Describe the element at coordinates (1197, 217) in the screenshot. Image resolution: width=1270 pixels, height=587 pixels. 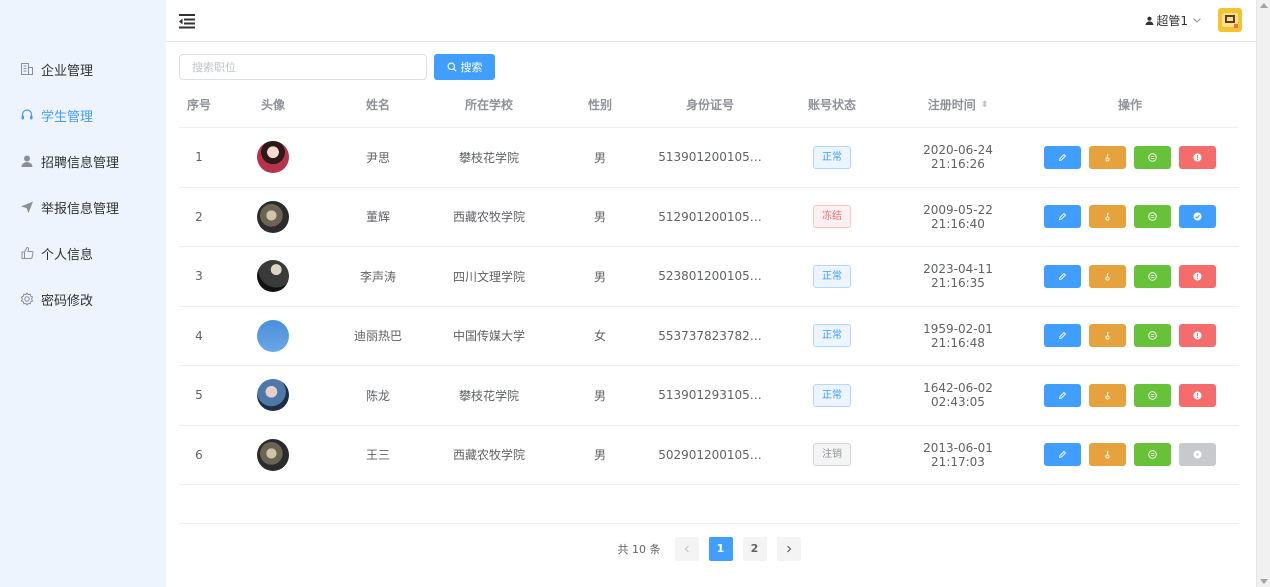
I see `unfreeze-button` at that location.